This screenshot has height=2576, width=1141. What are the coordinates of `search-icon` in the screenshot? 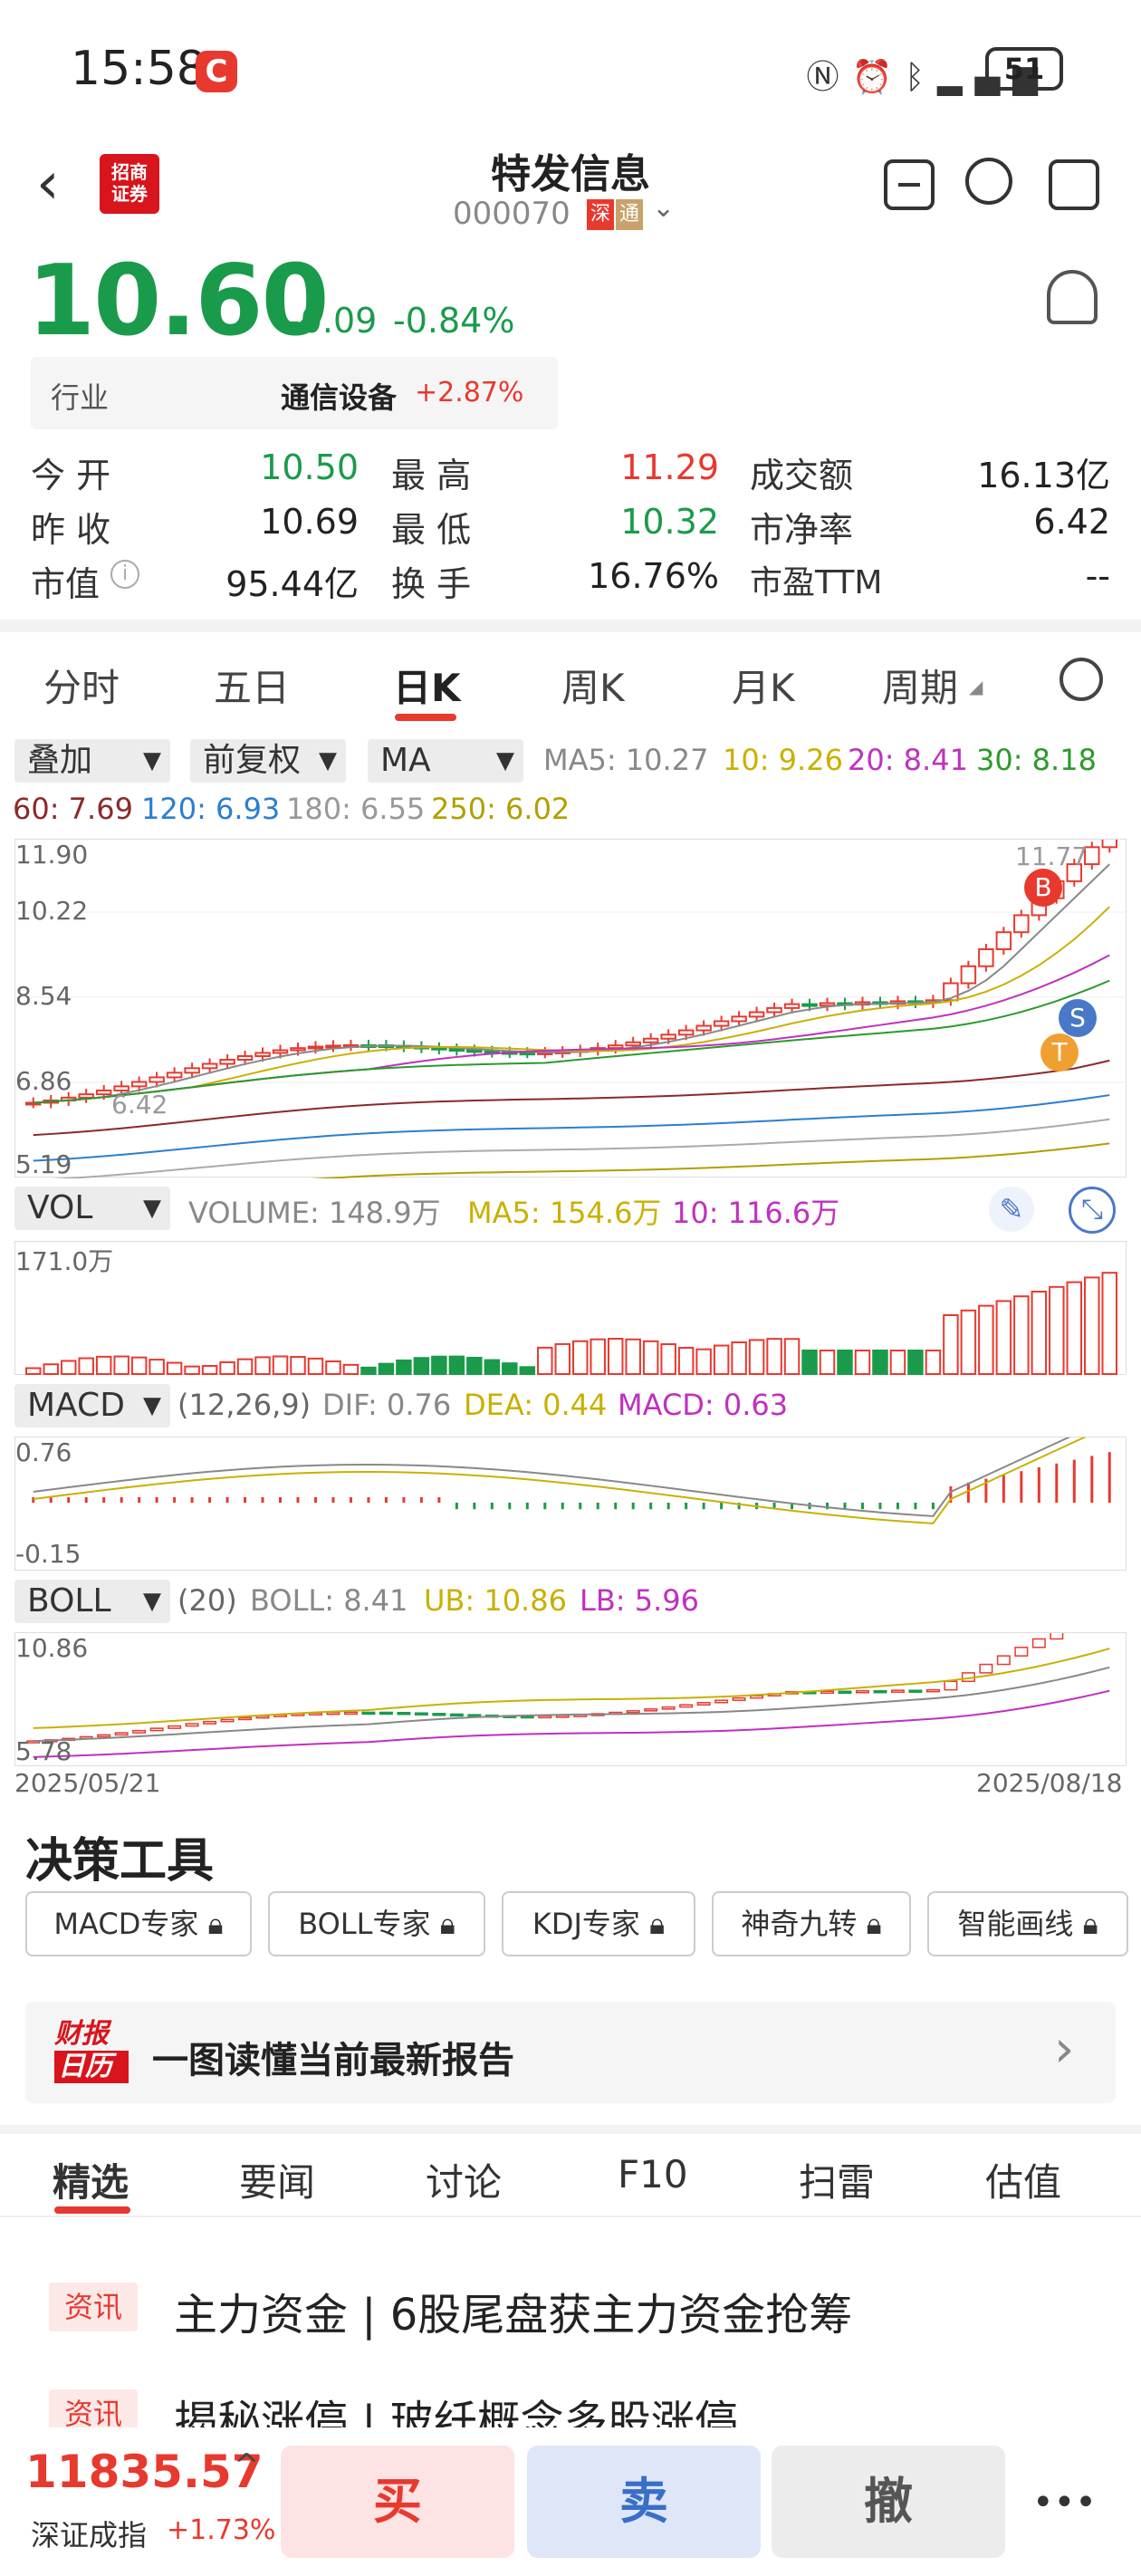 It's located at (989, 181).